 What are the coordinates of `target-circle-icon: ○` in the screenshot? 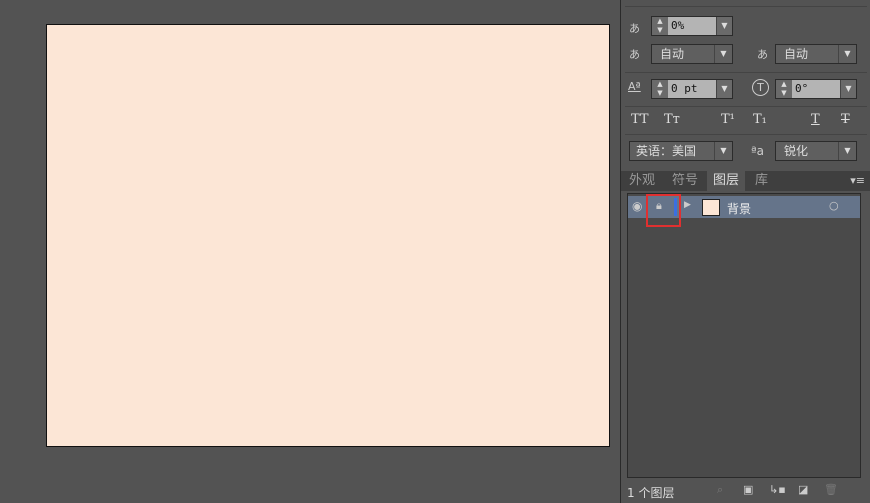 It's located at (834, 205).